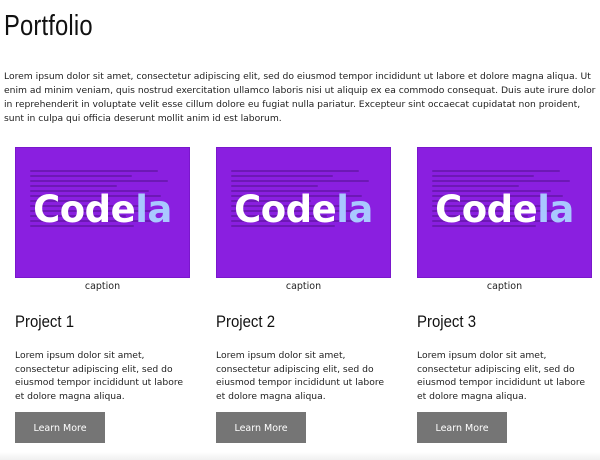 The image size is (600, 460). I want to click on project-title: Project 1, so click(45, 321).